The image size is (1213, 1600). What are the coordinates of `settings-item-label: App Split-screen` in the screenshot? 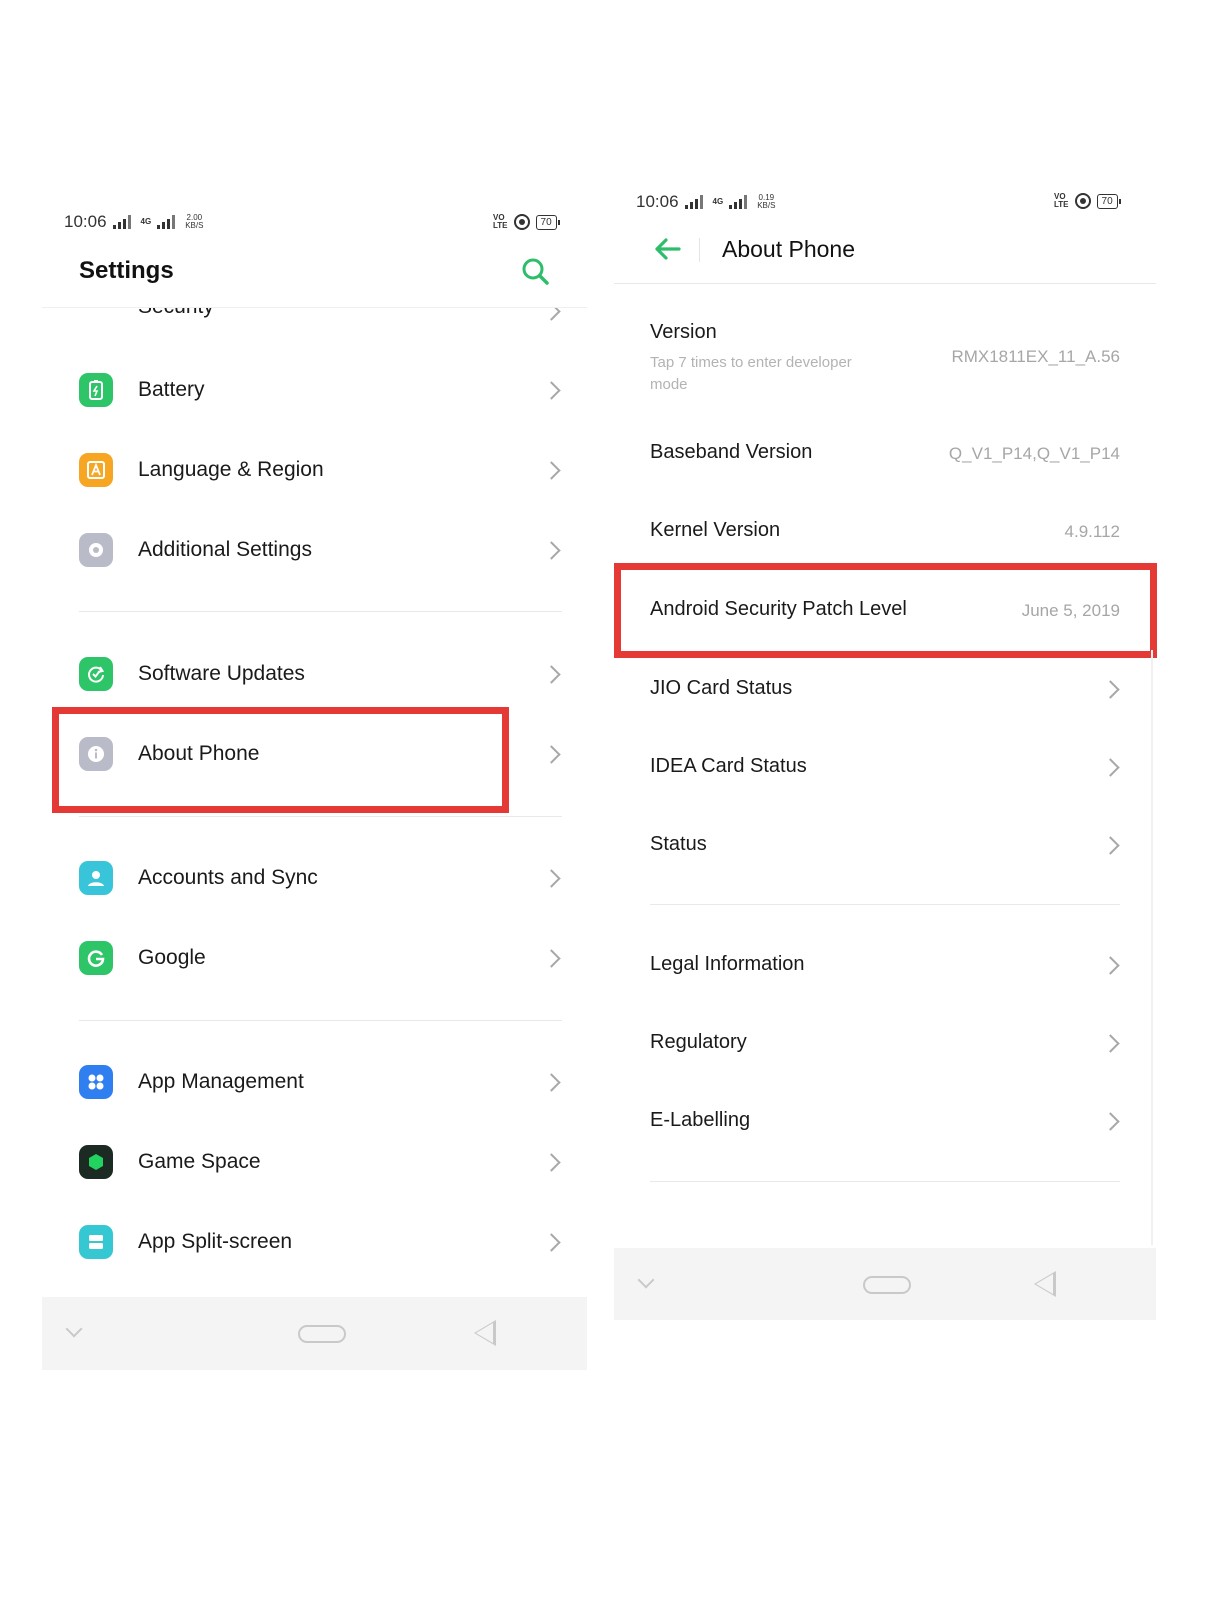 It's located at (215, 1241).